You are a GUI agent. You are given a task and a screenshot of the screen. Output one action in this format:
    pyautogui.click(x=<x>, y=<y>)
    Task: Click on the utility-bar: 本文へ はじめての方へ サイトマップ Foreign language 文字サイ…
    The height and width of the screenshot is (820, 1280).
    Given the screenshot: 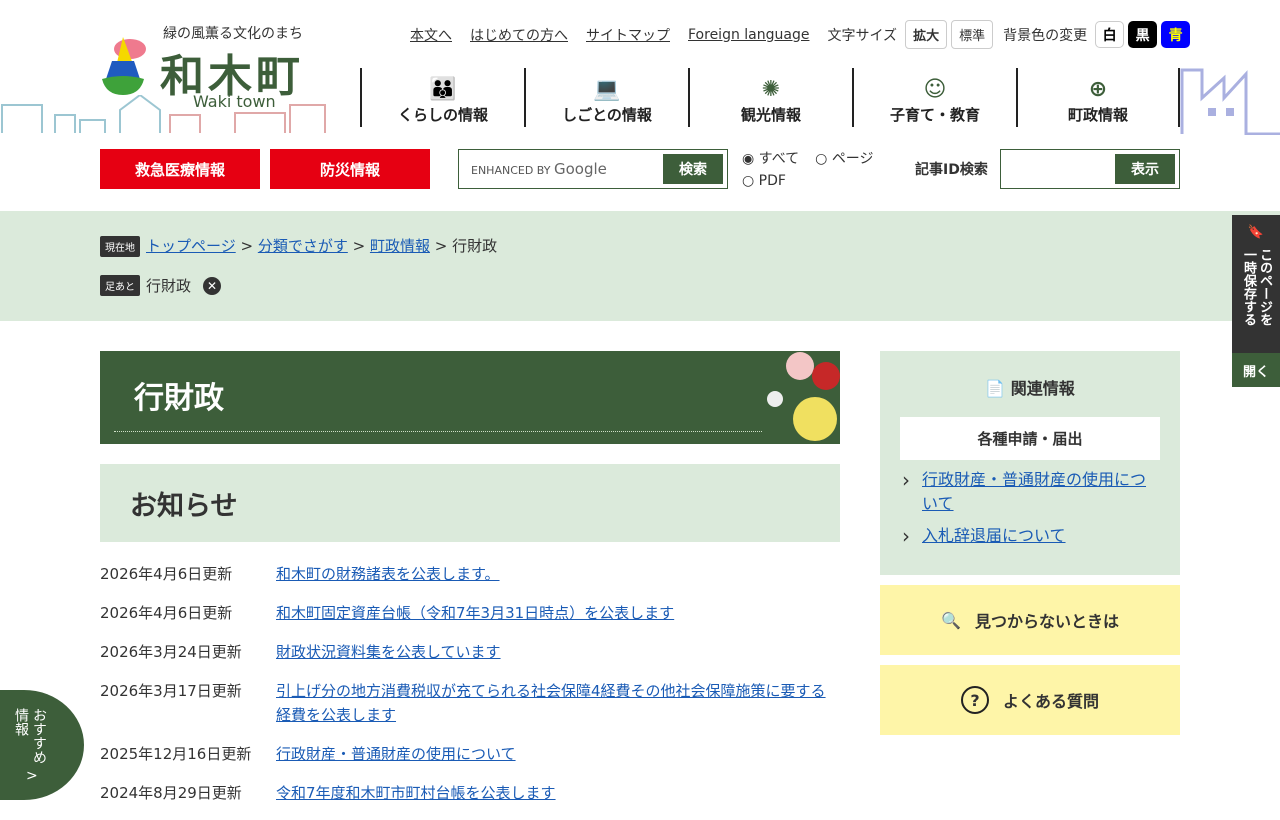 What is the action you would take?
    pyautogui.click(x=802, y=34)
    